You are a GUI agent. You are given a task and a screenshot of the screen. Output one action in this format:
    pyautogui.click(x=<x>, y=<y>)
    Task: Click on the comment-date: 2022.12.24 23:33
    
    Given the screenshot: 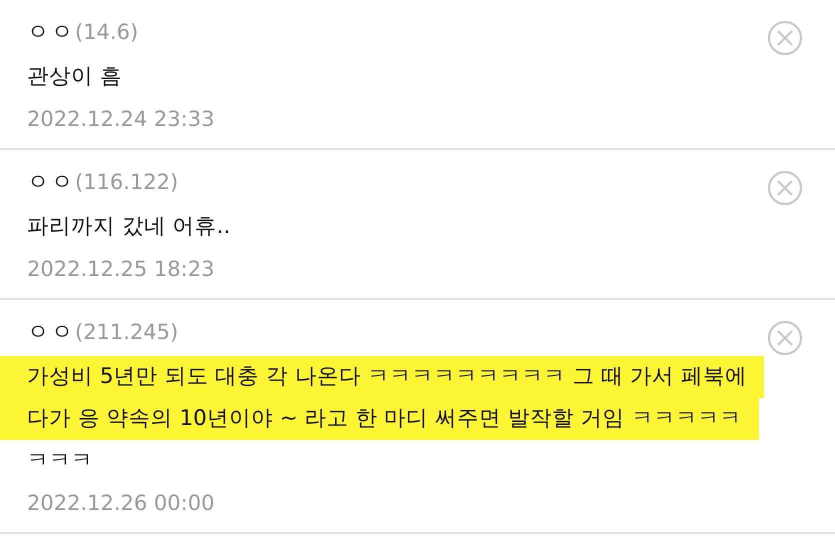 What is the action you would take?
    pyautogui.click(x=121, y=119)
    